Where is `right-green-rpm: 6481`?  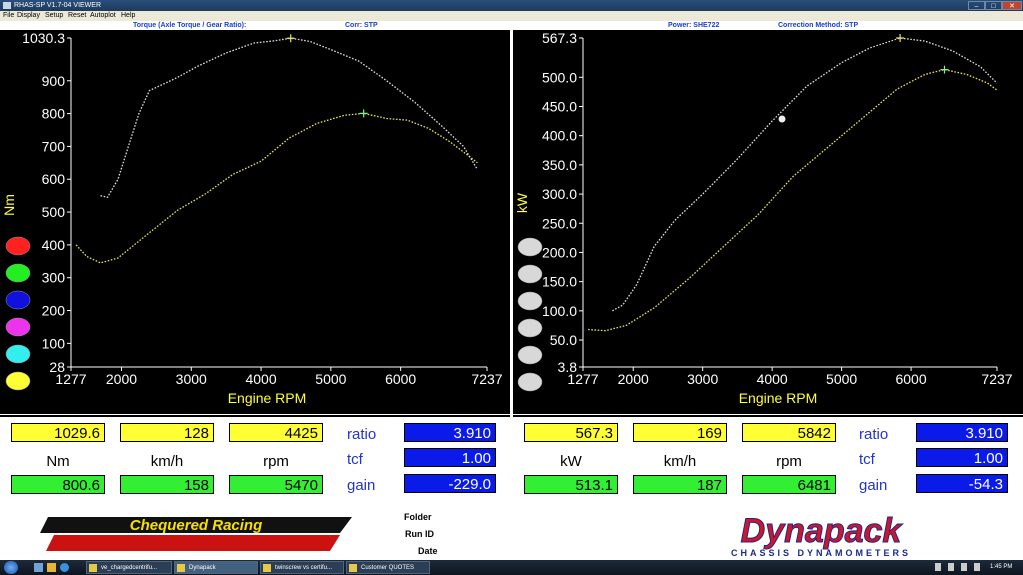
right-green-rpm: 6481 is located at coordinates (789, 484).